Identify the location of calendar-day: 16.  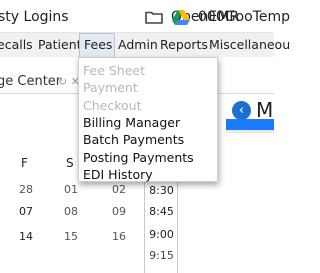
(119, 236).